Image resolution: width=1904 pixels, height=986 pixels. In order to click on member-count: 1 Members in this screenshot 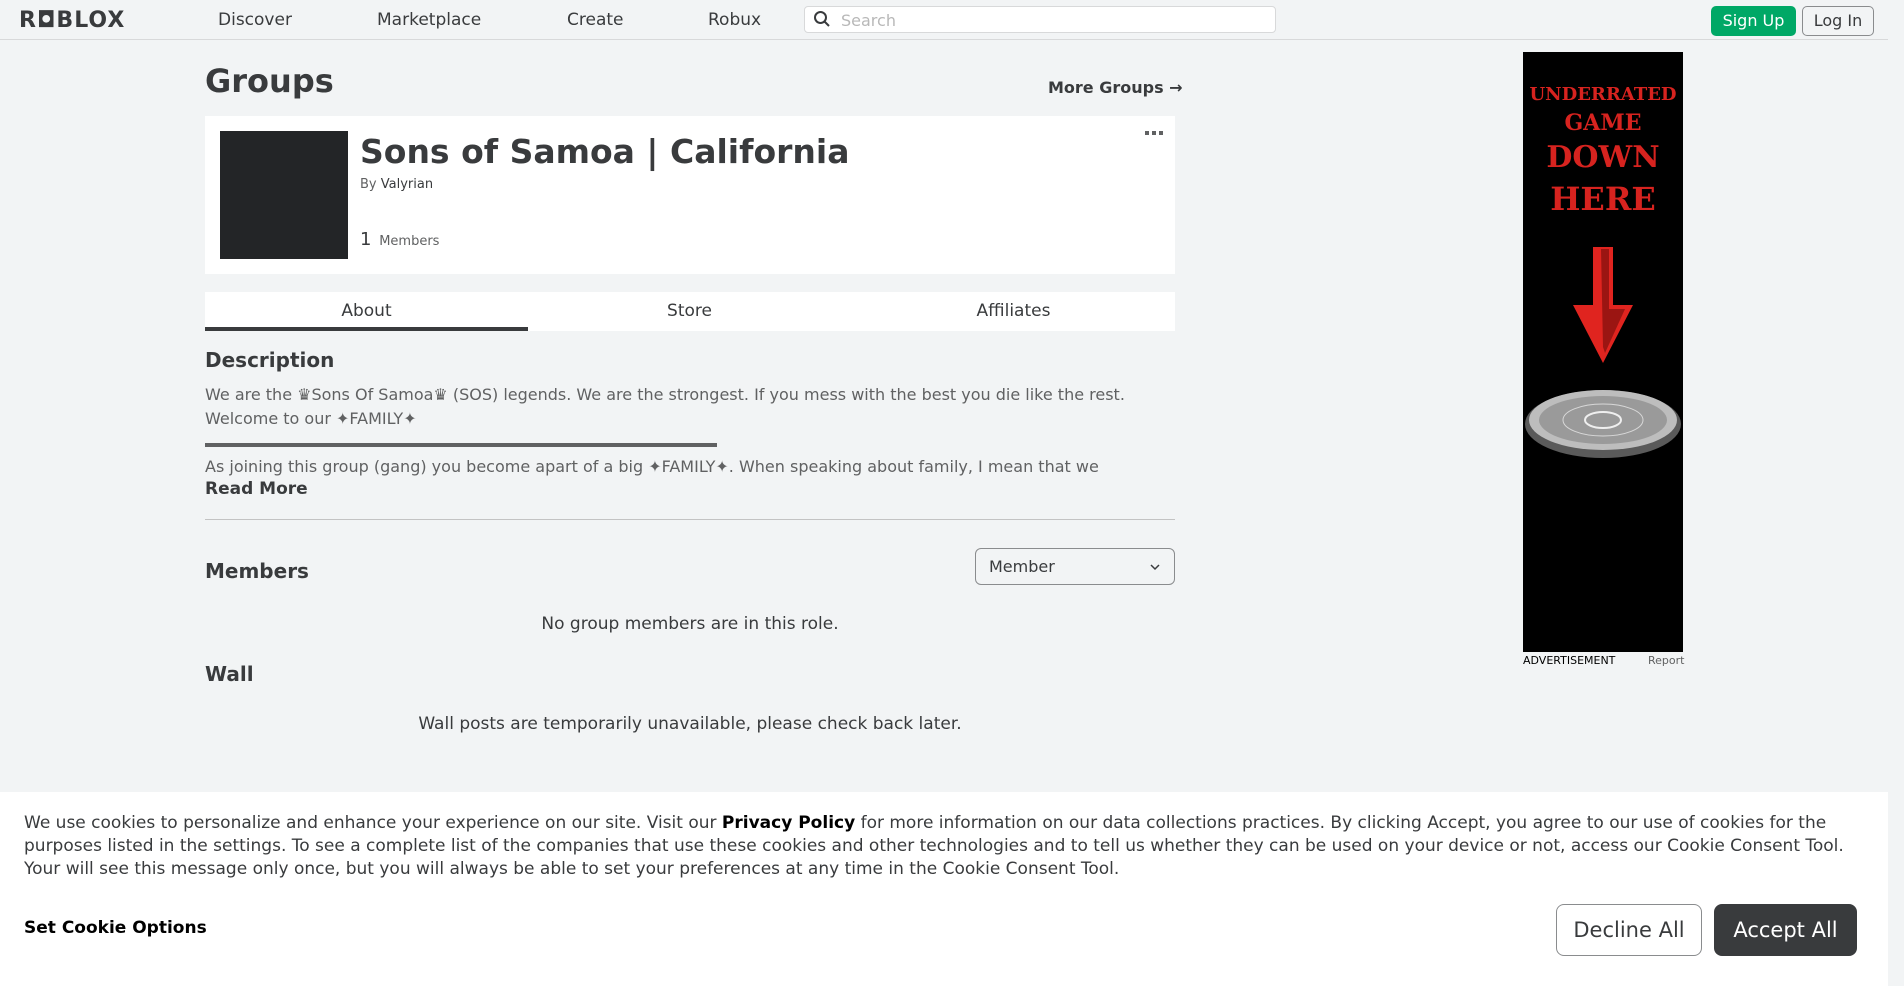, I will do `click(399, 239)`.